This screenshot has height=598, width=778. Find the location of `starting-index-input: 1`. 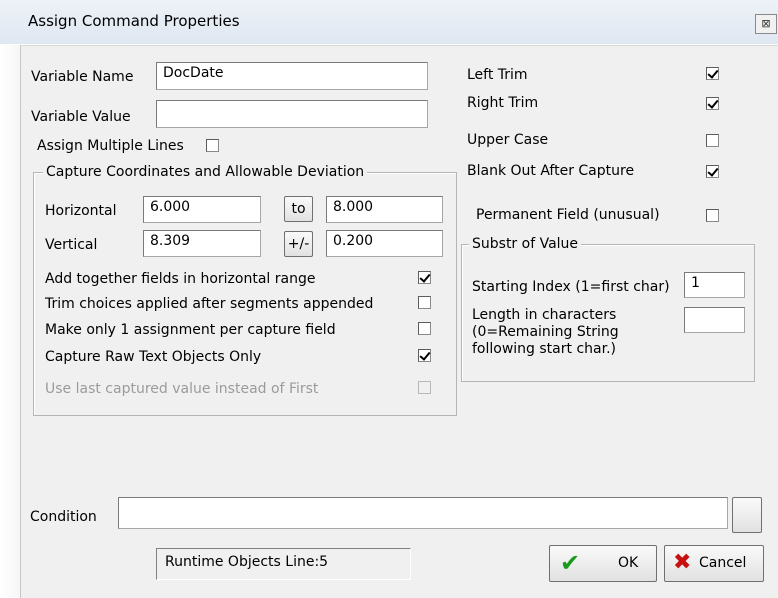

starting-index-input: 1 is located at coordinates (714, 285).